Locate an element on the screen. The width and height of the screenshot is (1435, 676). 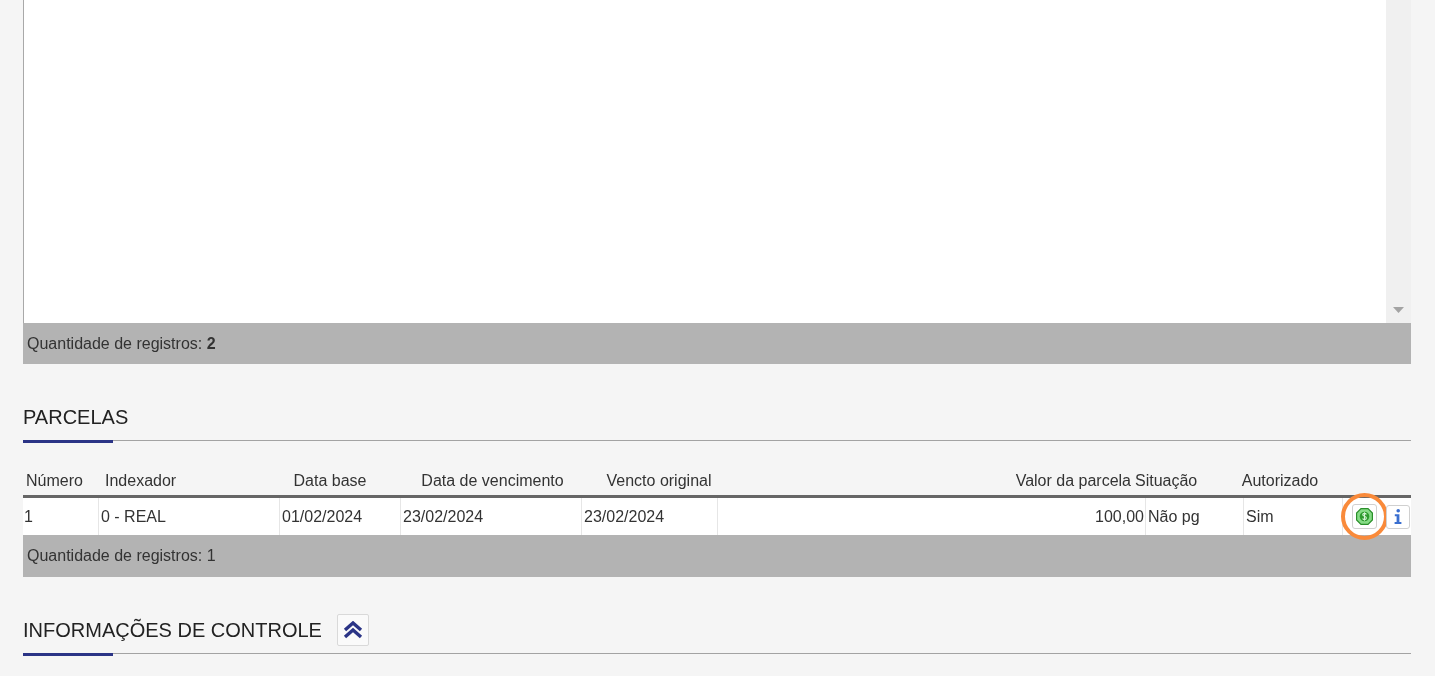
column-header: Valor da parcela is located at coordinates (1073, 480).